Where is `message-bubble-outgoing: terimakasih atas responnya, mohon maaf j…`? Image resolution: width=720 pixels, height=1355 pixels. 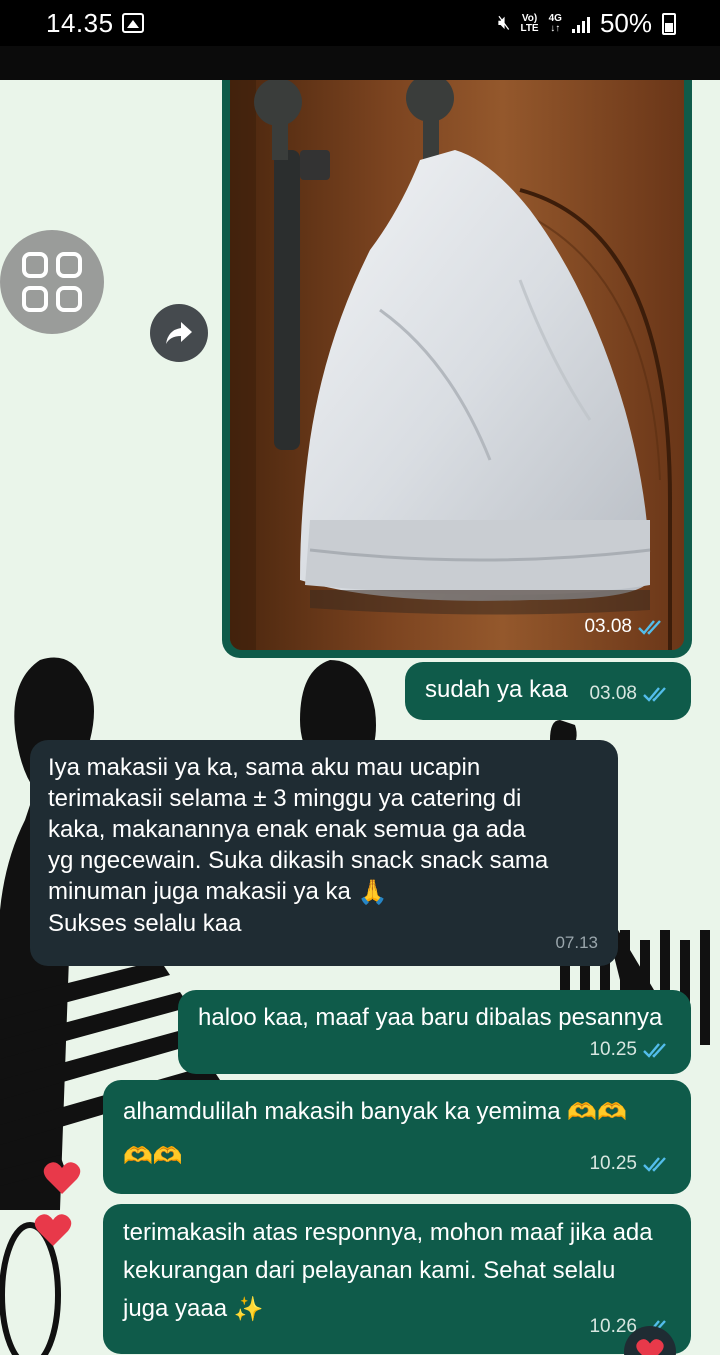
message-bubble-outgoing: terimakasih atas responnya, mohon maaf j… is located at coordinates (397, 1279).